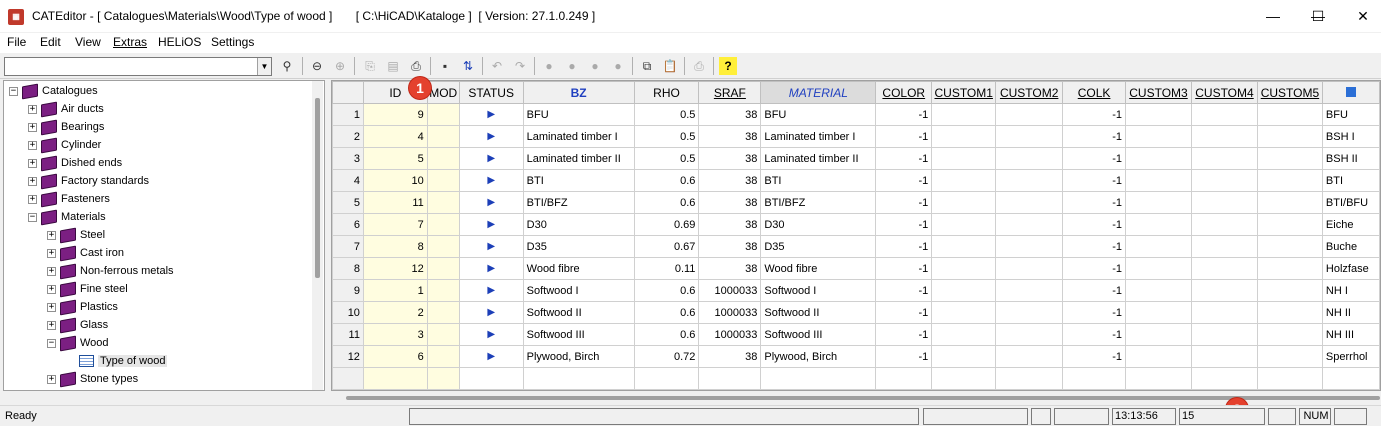 Image resolution: width=1381 pixels, height=426 pixels. What do you see at coordinates (730, 92) in the screenshot?
I see `column-header: SRAF` at bounding box center [730, 92].